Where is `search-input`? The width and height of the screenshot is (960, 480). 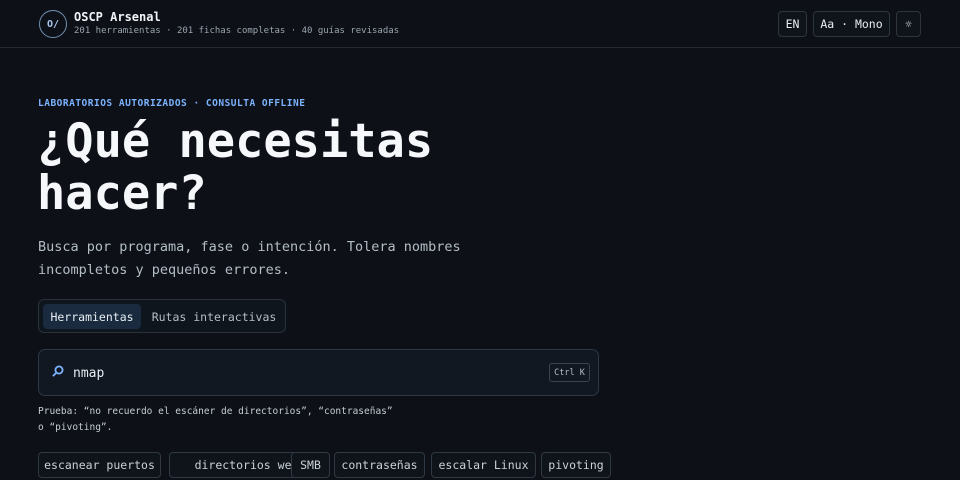
search-input is located at coordinates (303, 373).